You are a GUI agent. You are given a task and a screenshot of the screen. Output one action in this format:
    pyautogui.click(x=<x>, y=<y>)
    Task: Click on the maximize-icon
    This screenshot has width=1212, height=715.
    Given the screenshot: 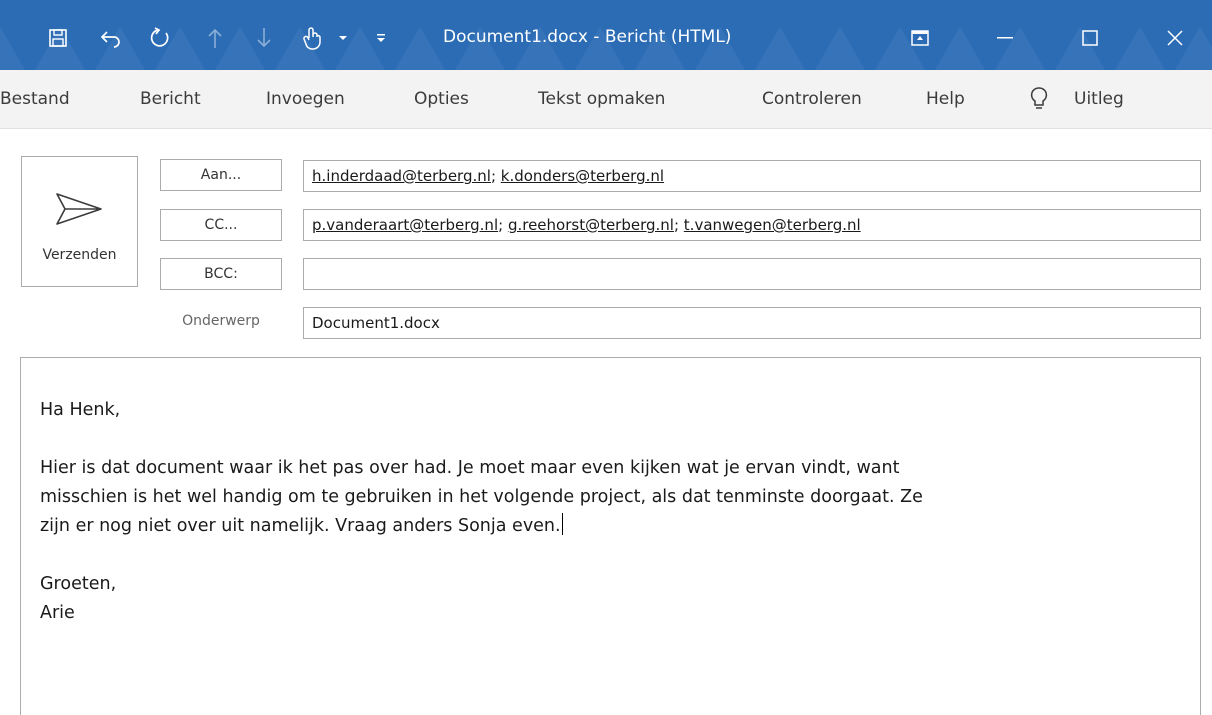 What is the action you would take?
    pyautogui.click(x=1090, y=38)
    